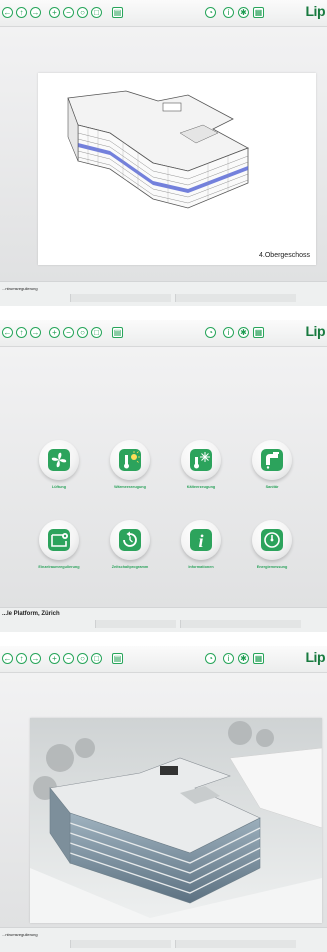  I want to click on tile-label: Sanitär, so click(272, 487).